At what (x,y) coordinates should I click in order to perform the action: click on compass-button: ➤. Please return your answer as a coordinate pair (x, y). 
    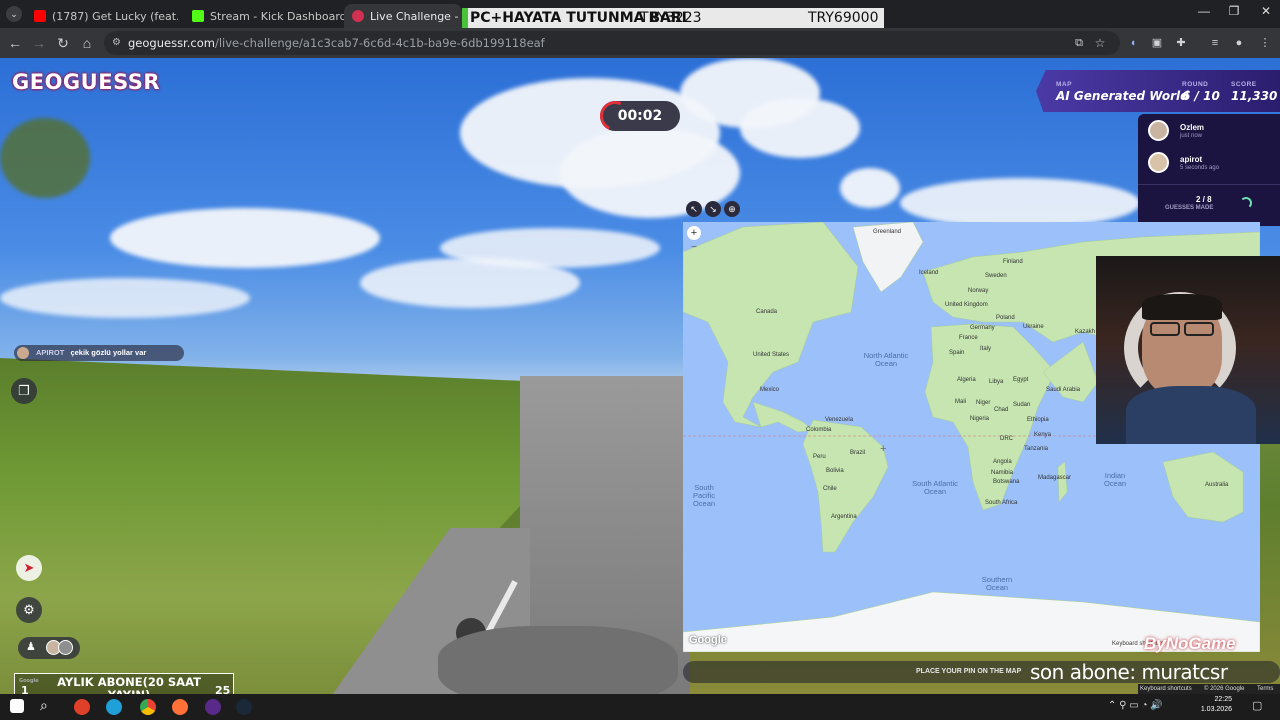
    Looking at the image, I should click on (29, 568).